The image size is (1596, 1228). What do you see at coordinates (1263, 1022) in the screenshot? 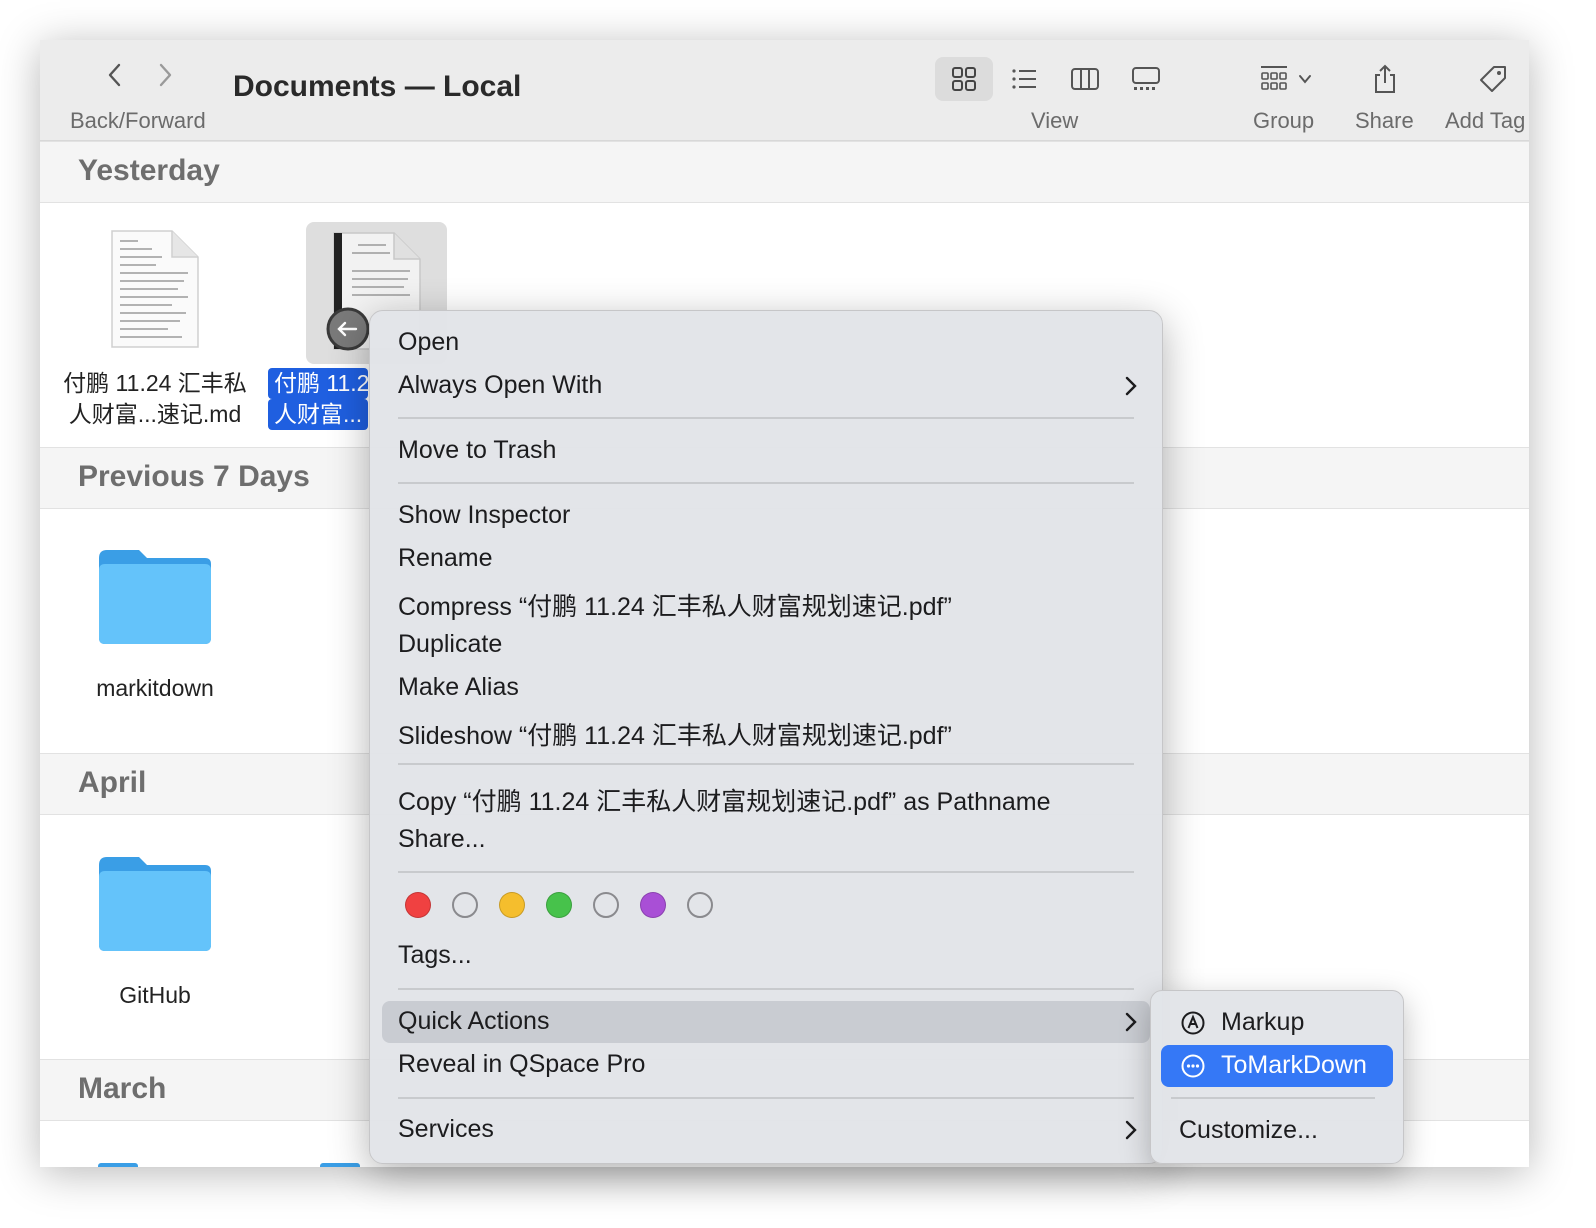
I see `submenu-item-label: Markup` at bounding box center [1263, 1022].